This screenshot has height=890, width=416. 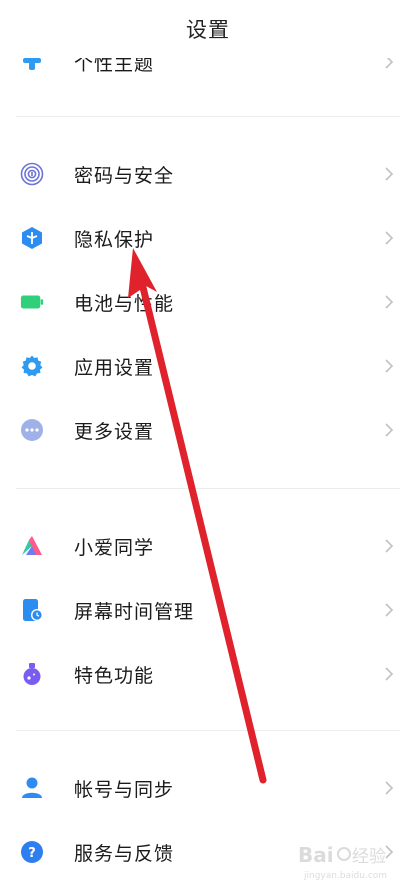 I want to click on settings-item-account-sync: 帐号与同步, so click(x=208, y=788).